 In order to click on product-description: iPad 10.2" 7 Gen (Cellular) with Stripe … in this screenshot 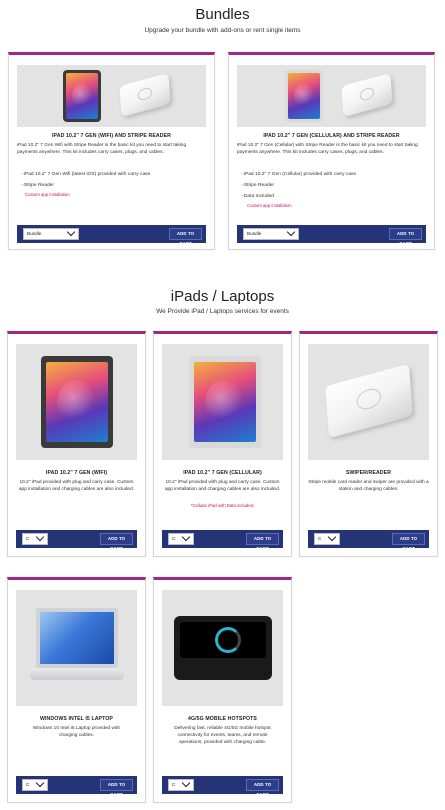, I will do `click(327, 149)`.